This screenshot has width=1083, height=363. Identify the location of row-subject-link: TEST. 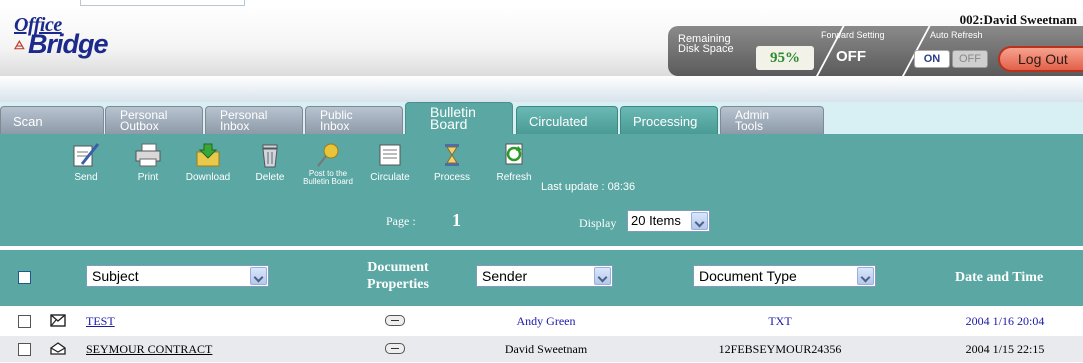
(100, 321).